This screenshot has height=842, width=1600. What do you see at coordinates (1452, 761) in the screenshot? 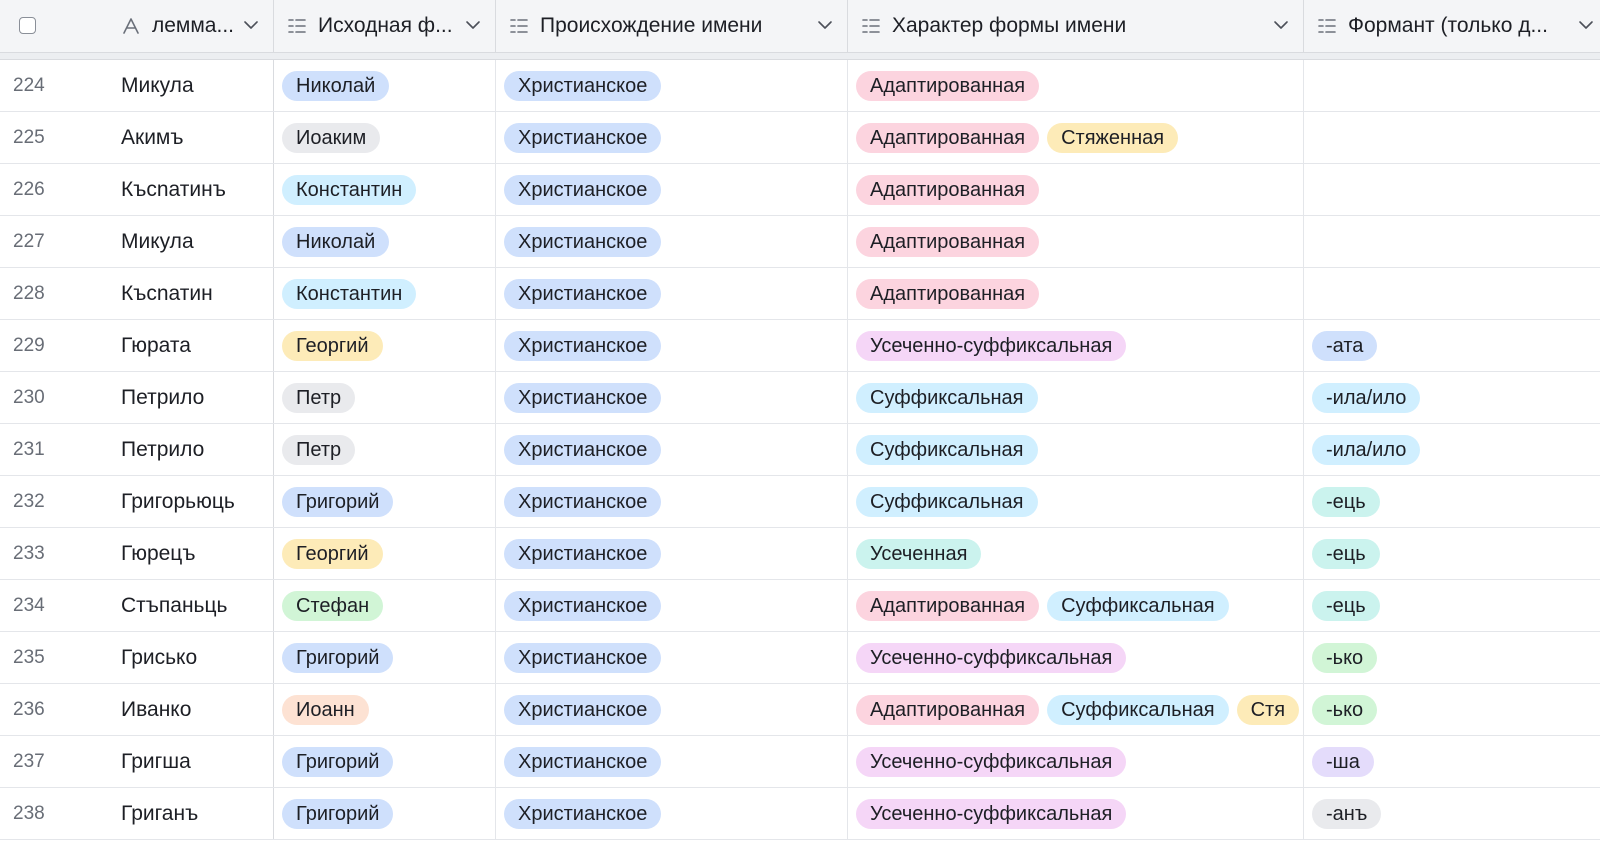
I see `formant-cell: -ша` at bounding box center [1452, 761].